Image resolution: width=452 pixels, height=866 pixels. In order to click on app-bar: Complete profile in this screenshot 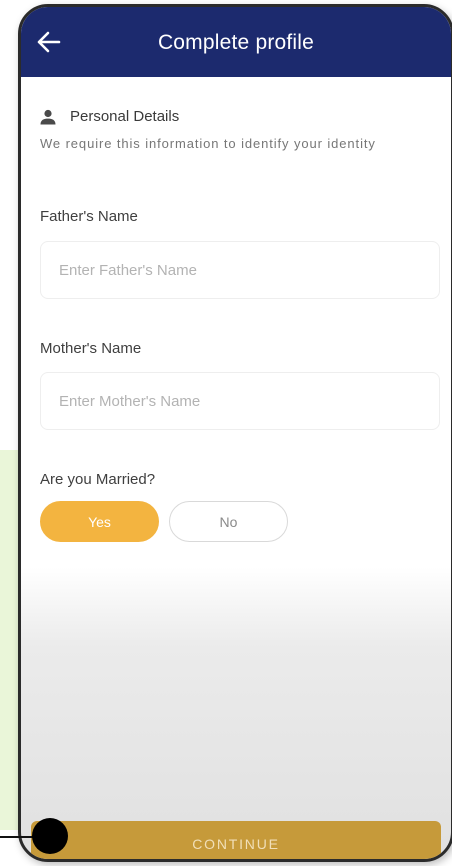, I will do `click(236, 42)`.